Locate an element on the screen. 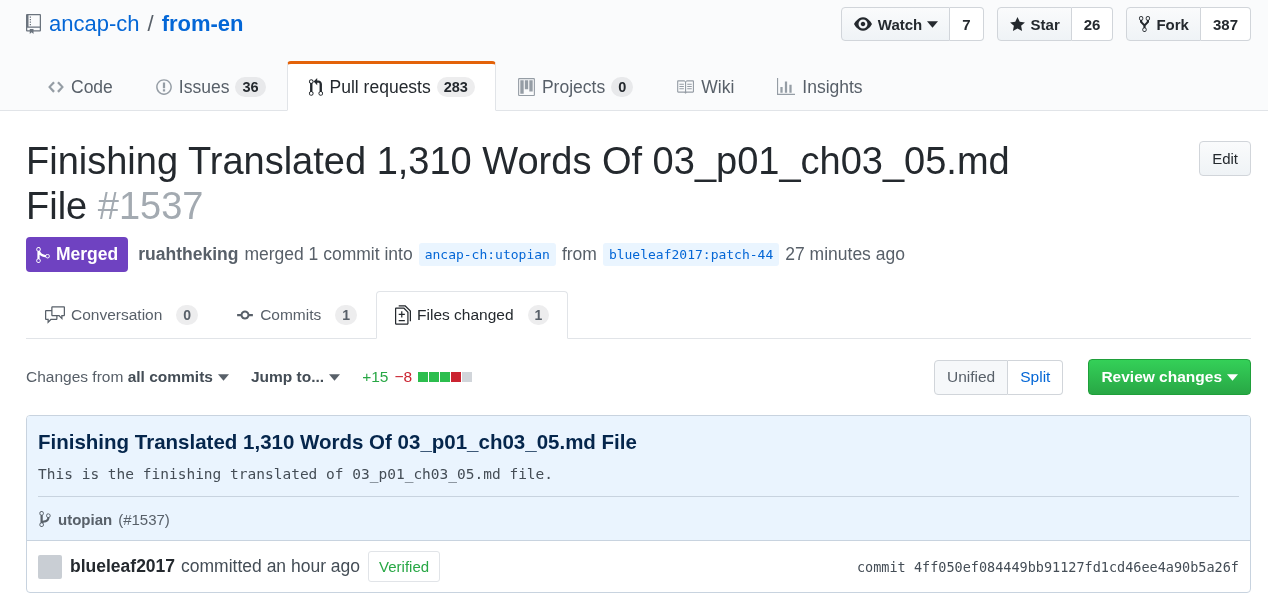  repo-icon is located at coordinates (33, 24).